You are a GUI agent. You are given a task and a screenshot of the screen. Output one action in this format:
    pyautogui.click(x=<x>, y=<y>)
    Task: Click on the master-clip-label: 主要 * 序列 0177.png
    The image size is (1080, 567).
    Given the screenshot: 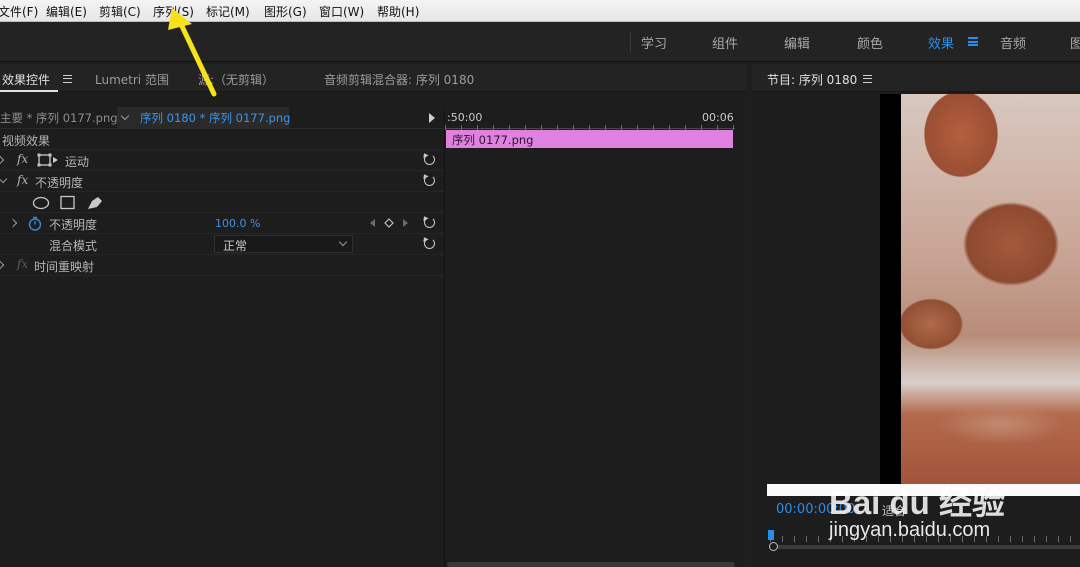 What is the action you would take?
    pyautogui.click(x=59, y=118)
    